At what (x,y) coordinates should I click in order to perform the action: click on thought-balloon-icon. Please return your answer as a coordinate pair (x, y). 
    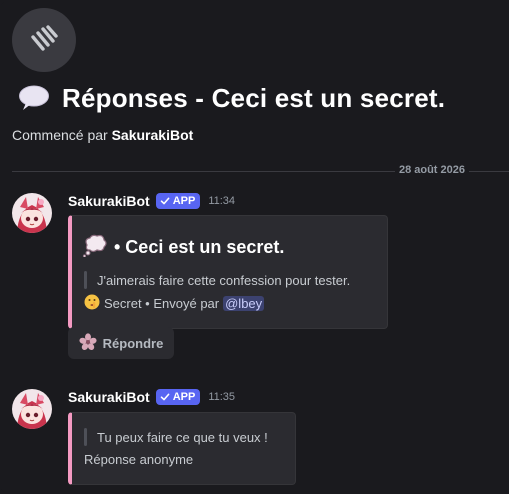
    Looking at the image, I should click on (95, 247).